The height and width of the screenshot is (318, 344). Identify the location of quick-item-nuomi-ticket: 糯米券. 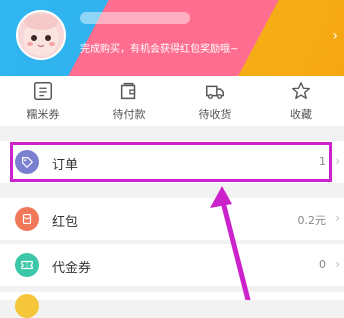
(43, 101).